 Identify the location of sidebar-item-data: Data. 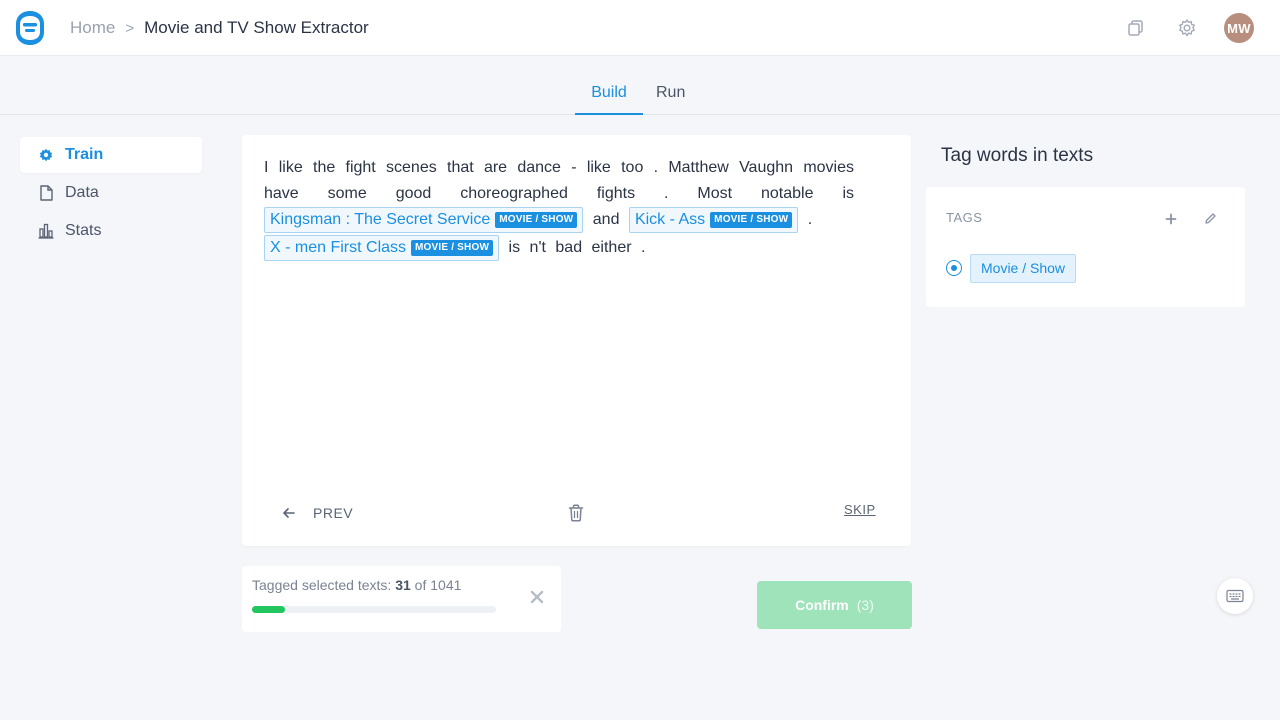
(111, 193).